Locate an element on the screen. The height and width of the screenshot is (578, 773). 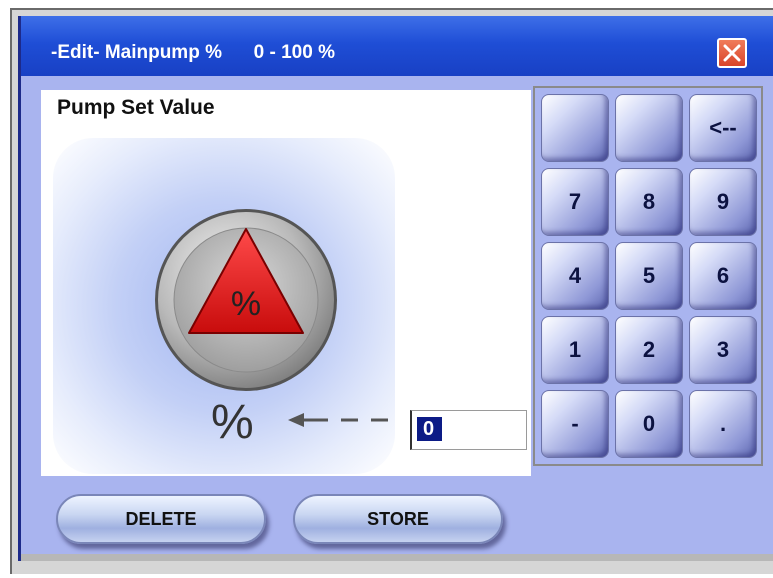
store-button: STORE is located at coordinates (398, 519).